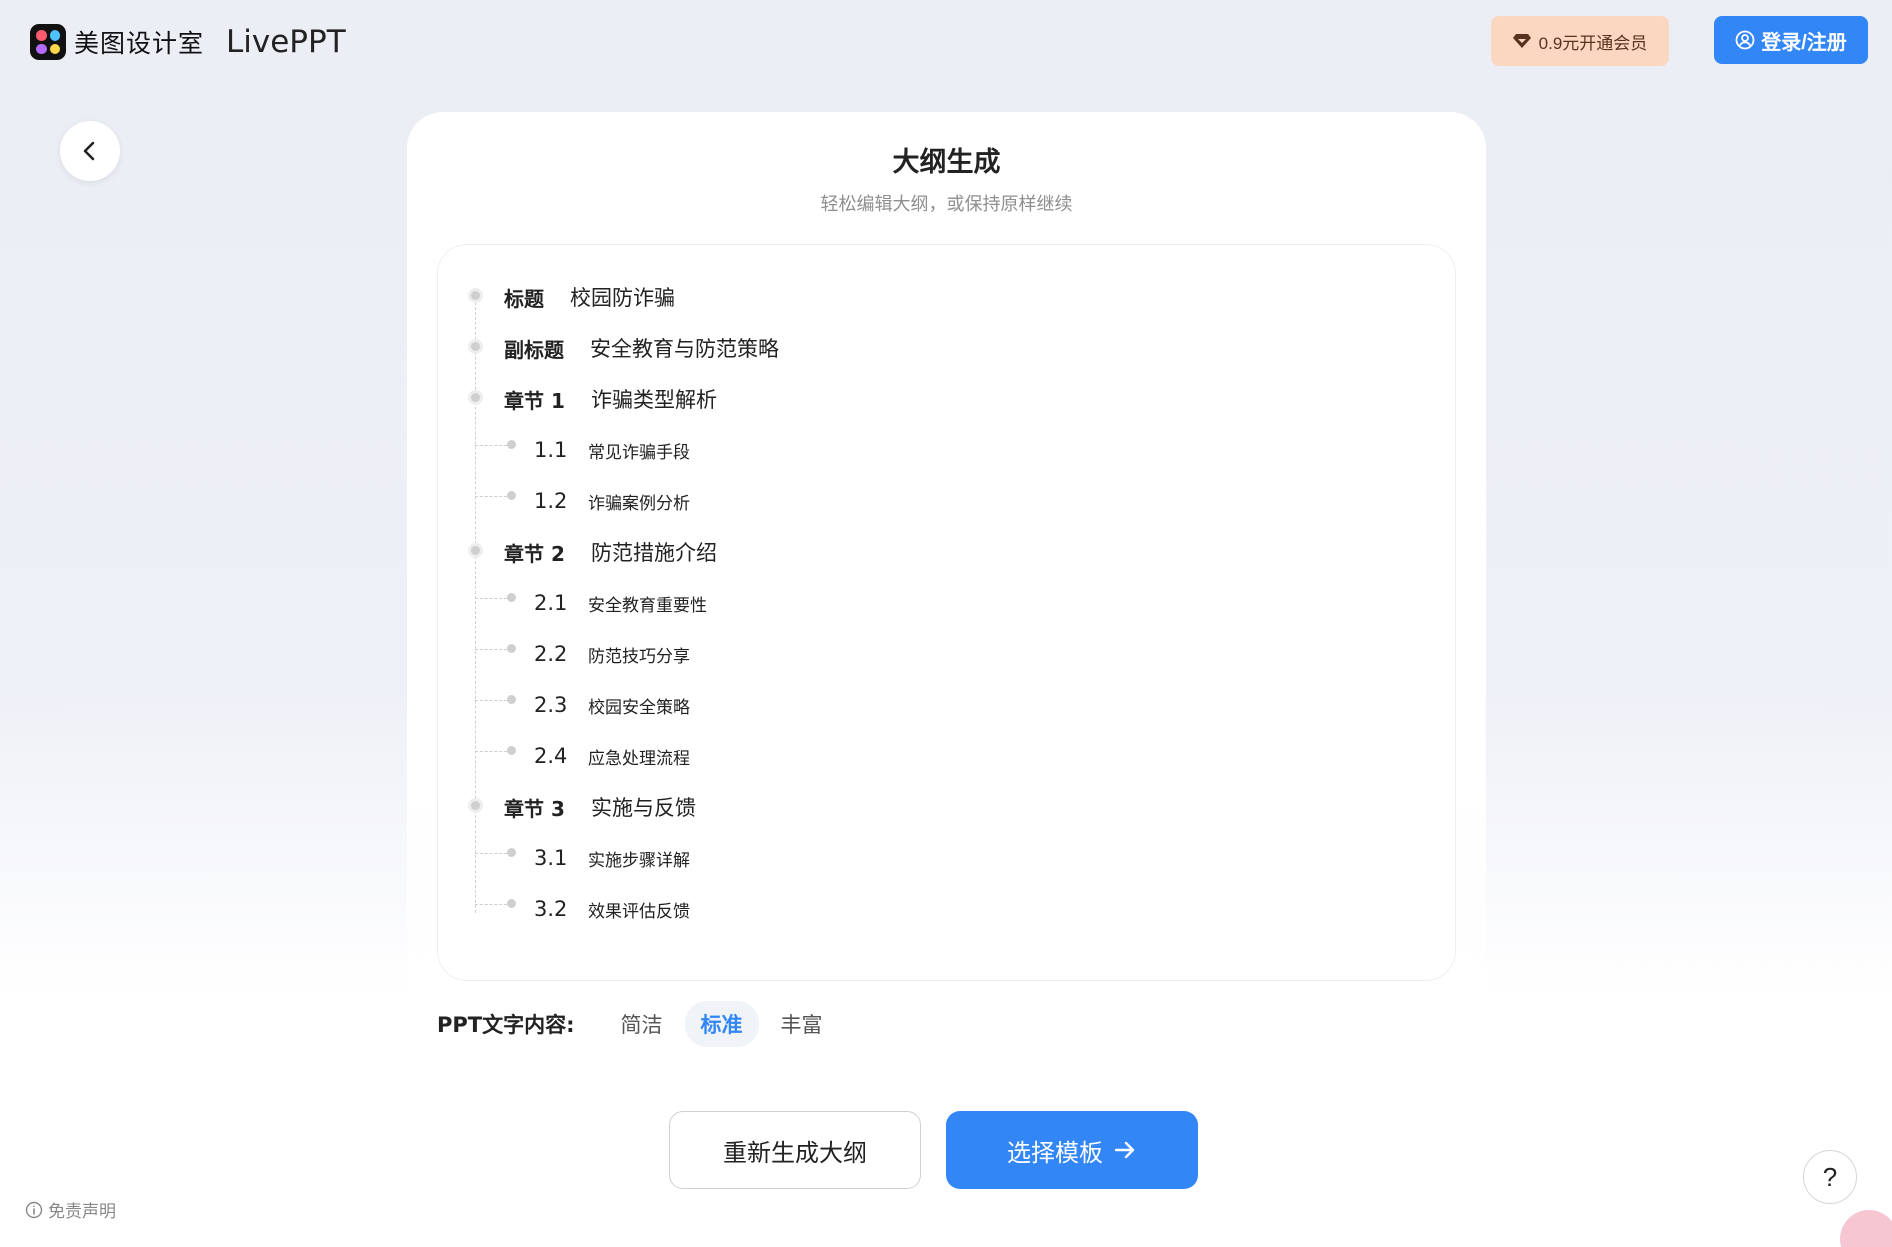  I want to click on outline-row-text: 诈骗类型解析, so click(654, 399).